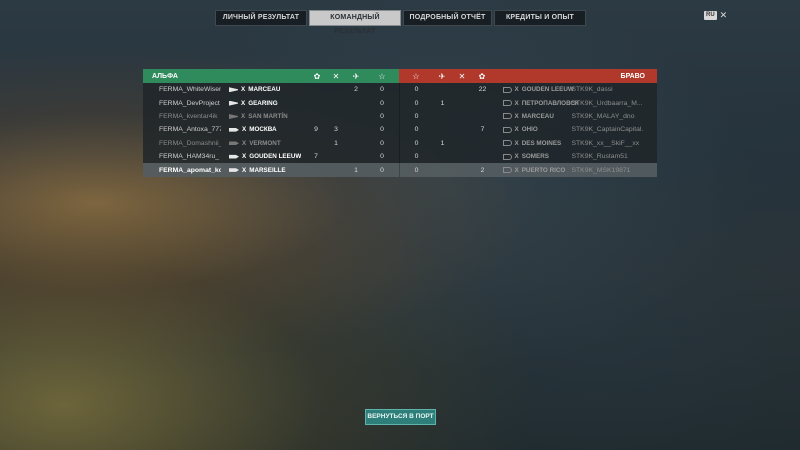  I want to click on ship-name: ПЕТРОПАВЛОВСК, so click(550, 103).